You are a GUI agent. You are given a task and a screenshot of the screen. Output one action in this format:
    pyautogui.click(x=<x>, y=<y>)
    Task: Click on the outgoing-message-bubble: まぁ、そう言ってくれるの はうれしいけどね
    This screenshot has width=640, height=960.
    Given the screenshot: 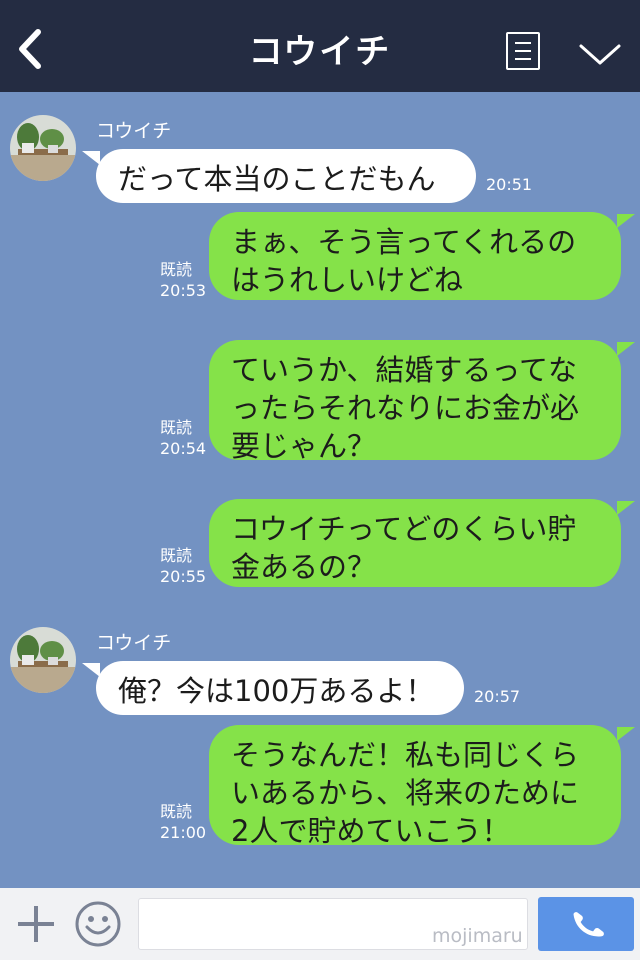 What is the action you would take?
    pyautogui.click(x=422, y=256)
    